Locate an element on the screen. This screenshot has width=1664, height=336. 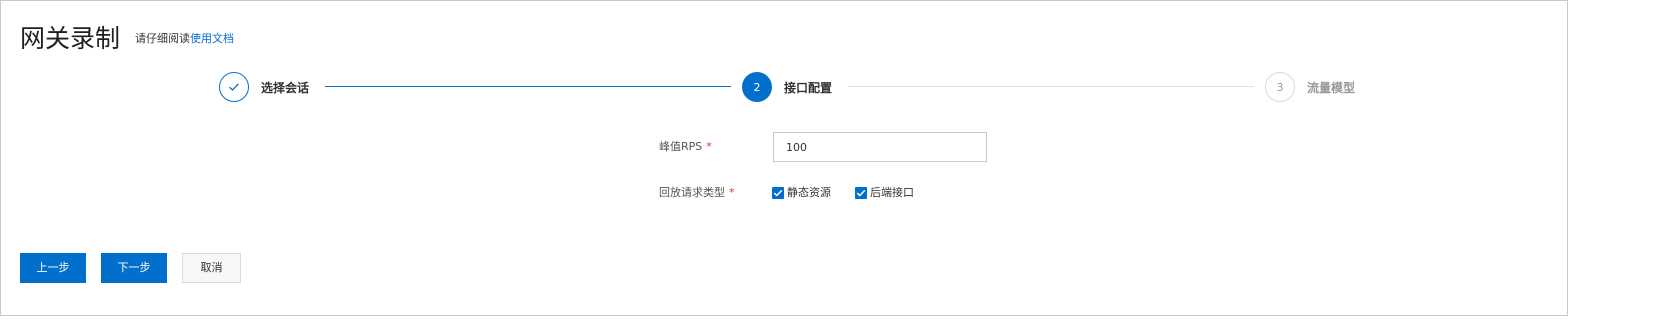
prev-step-button: 上一步 is located at coordinates (53, 268).